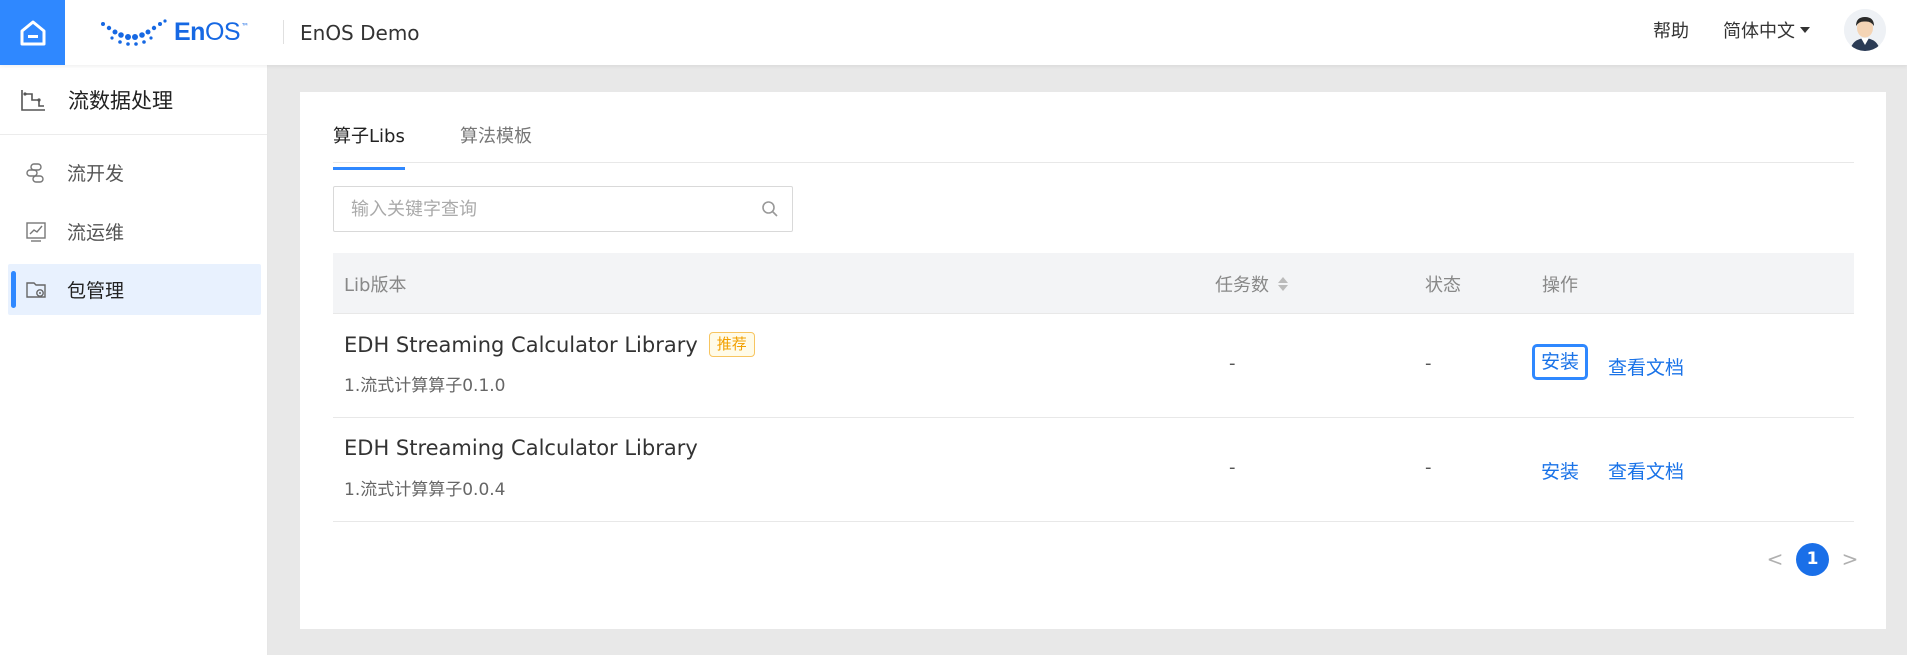 The height and width of the screenshot is (655, 1907). I want to click on lib-version: 1.流式计算算子0.0.4, so click(425, 490).